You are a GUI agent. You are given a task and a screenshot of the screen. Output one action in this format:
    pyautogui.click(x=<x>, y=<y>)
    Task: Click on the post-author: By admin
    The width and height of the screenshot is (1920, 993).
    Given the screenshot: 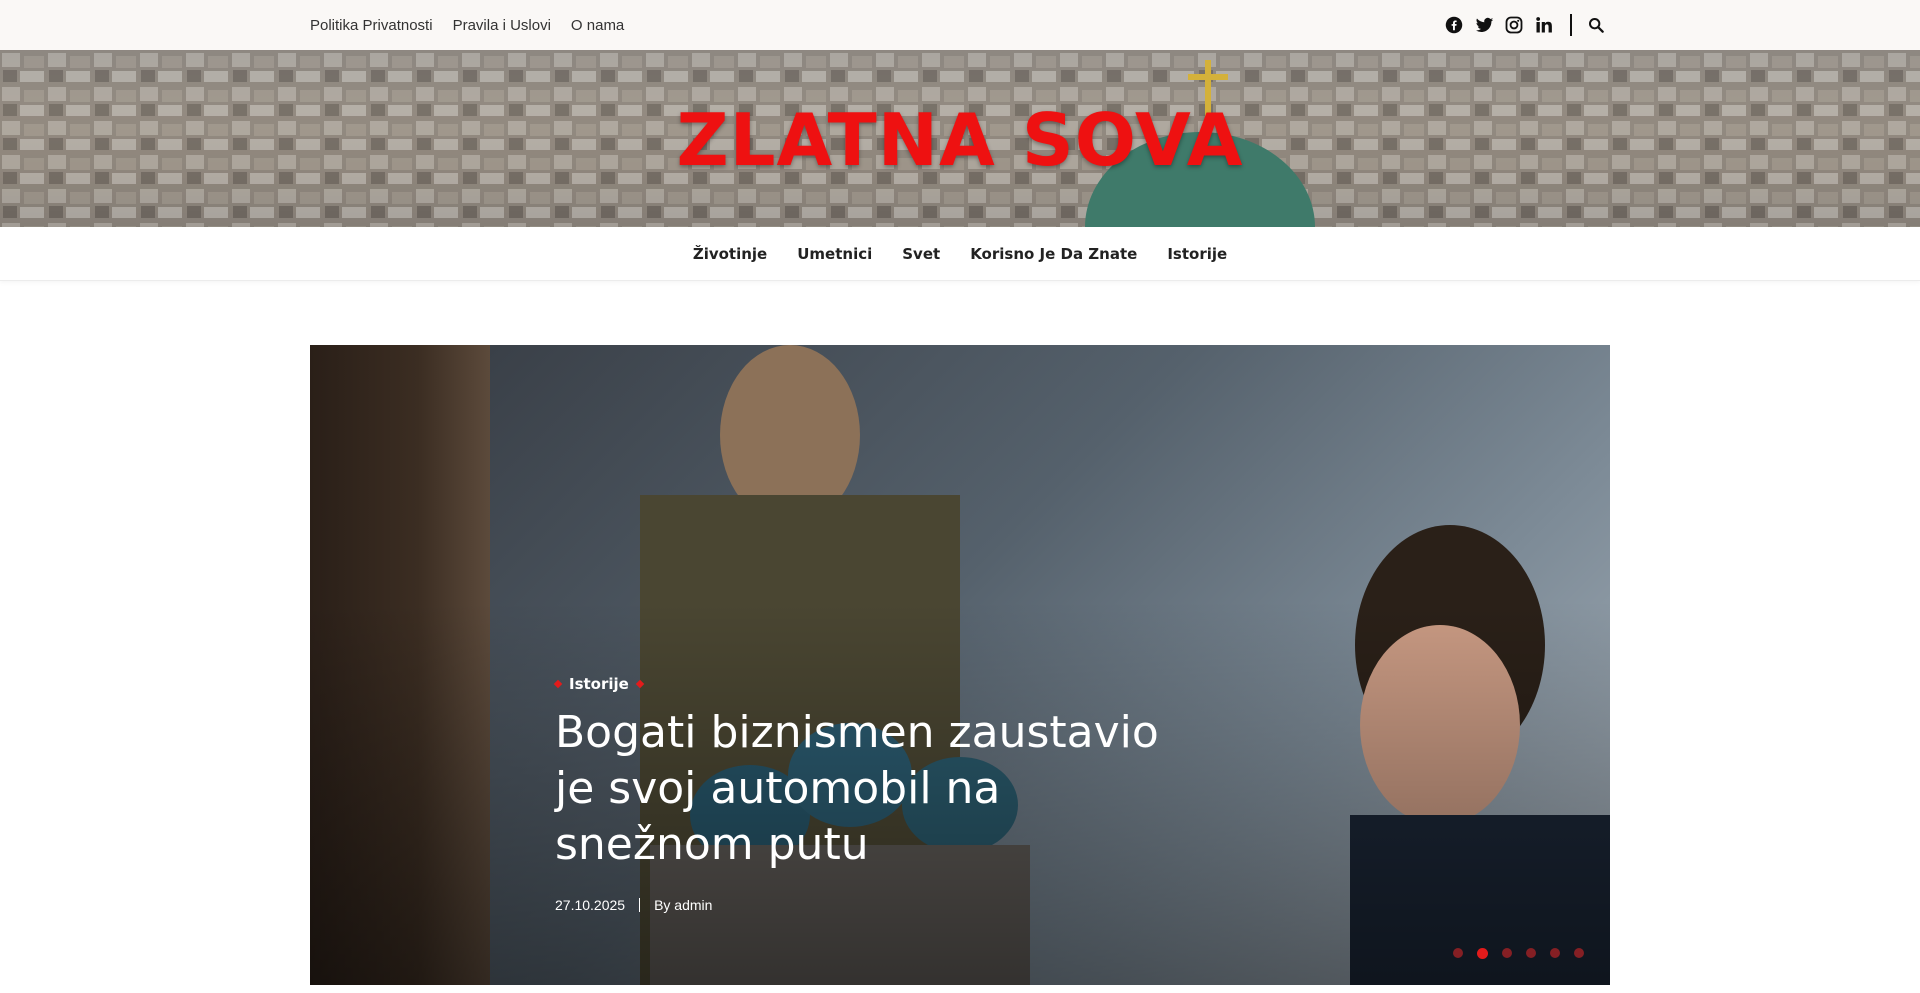 What is the action you would take?
    pyautogui.click(x=683, y=905)
    